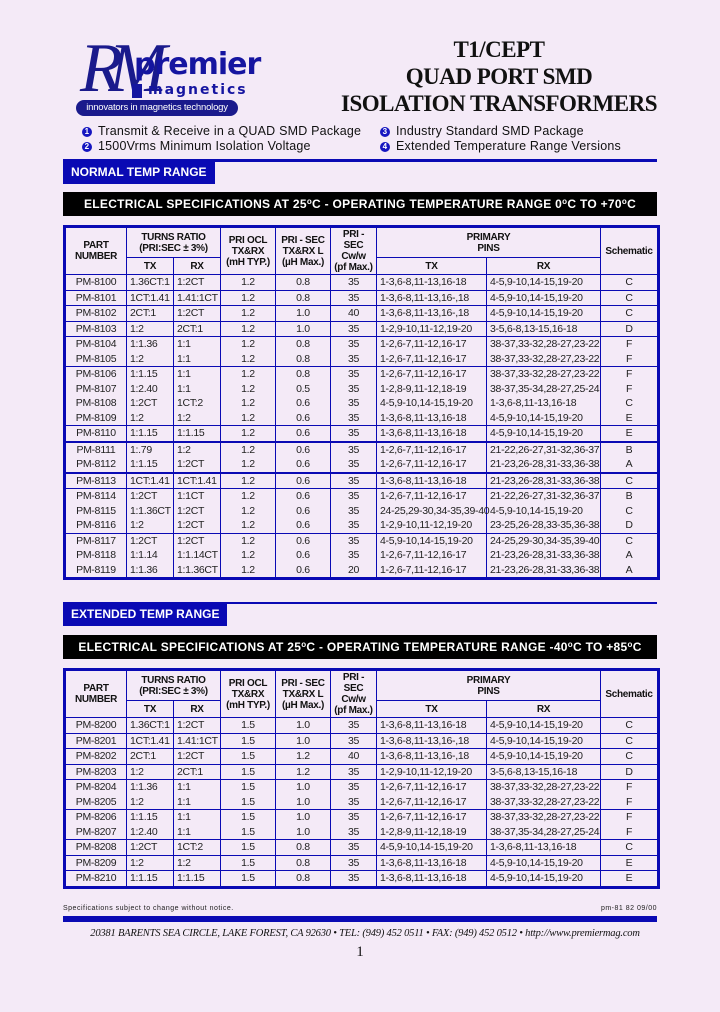 Image resolution: width=720 pixels, height=1012 pixels. What do you see at coordinates (95, 787) in the screenshot?
I see `part-number-cell: PM-8204` at bounding box center [95, 787].